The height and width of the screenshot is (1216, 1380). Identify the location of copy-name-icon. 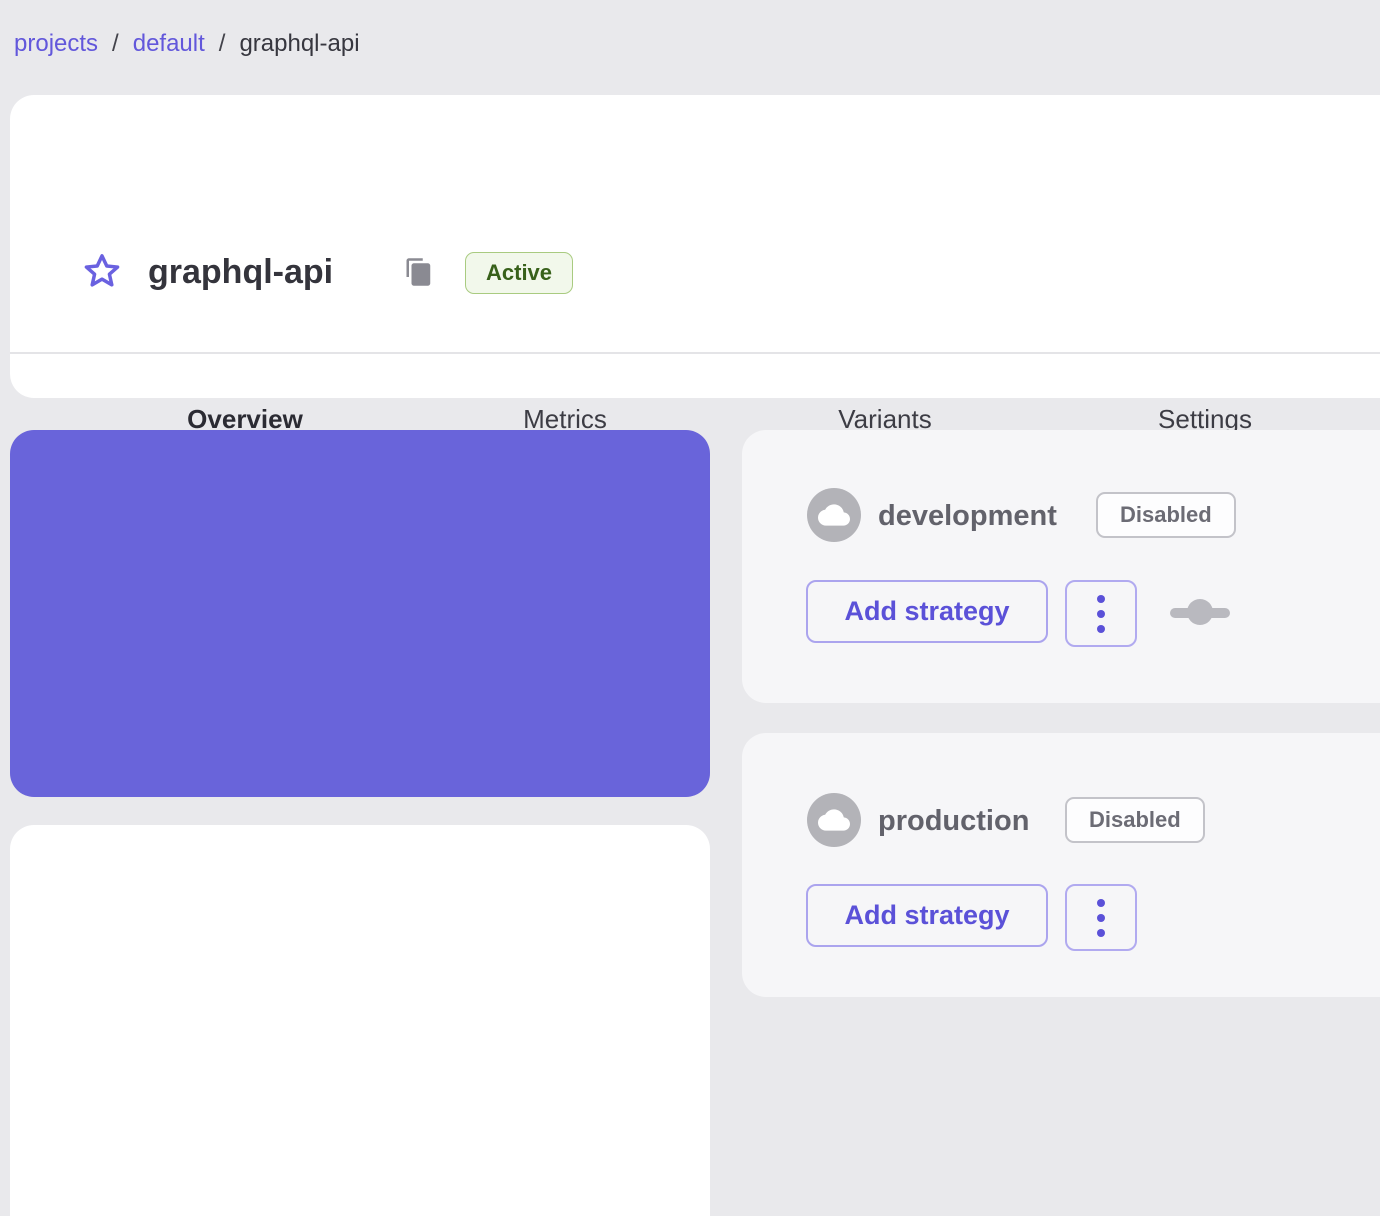
(419, 272).